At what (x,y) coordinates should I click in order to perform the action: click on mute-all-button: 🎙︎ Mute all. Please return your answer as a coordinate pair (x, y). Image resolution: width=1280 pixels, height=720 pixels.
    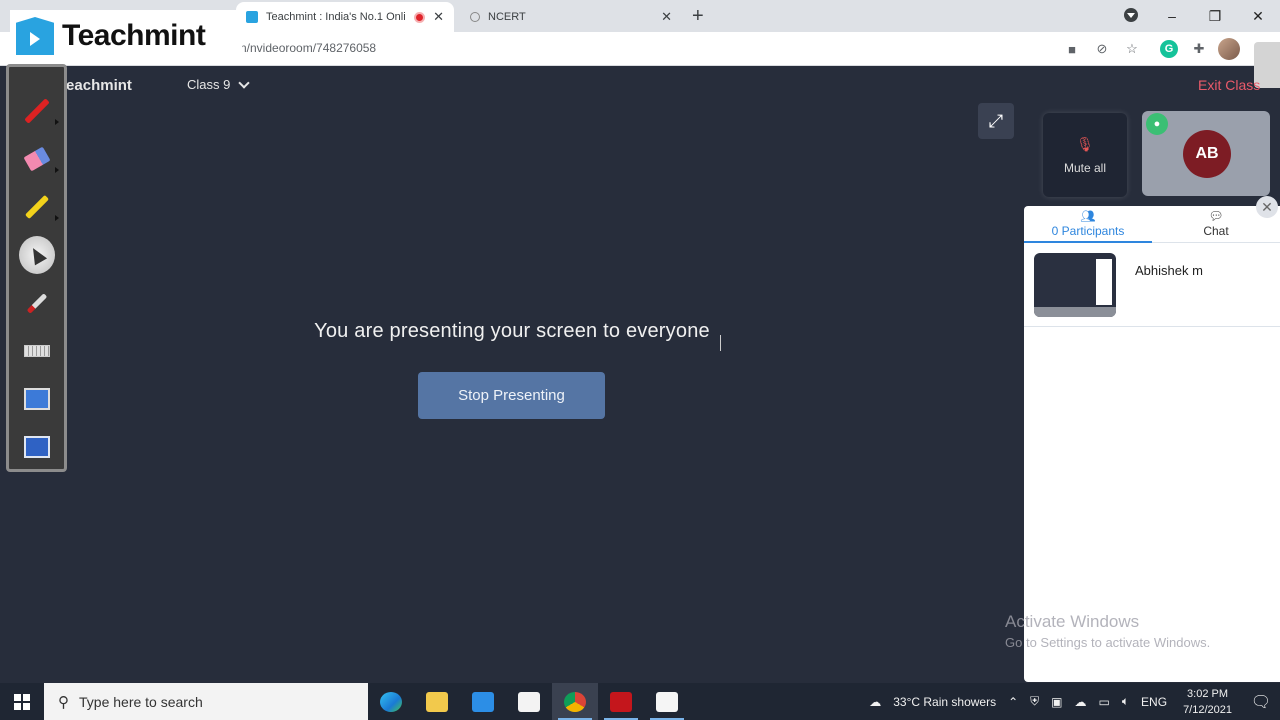
    Looking at the image, I should click on (1085, 155).